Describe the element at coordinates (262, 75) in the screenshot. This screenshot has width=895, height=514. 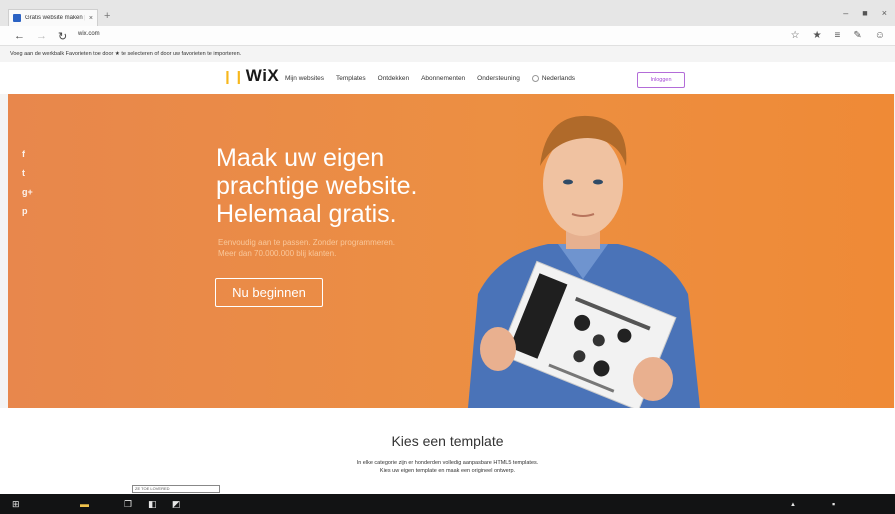
I see `logo-text: WiX` at that location.